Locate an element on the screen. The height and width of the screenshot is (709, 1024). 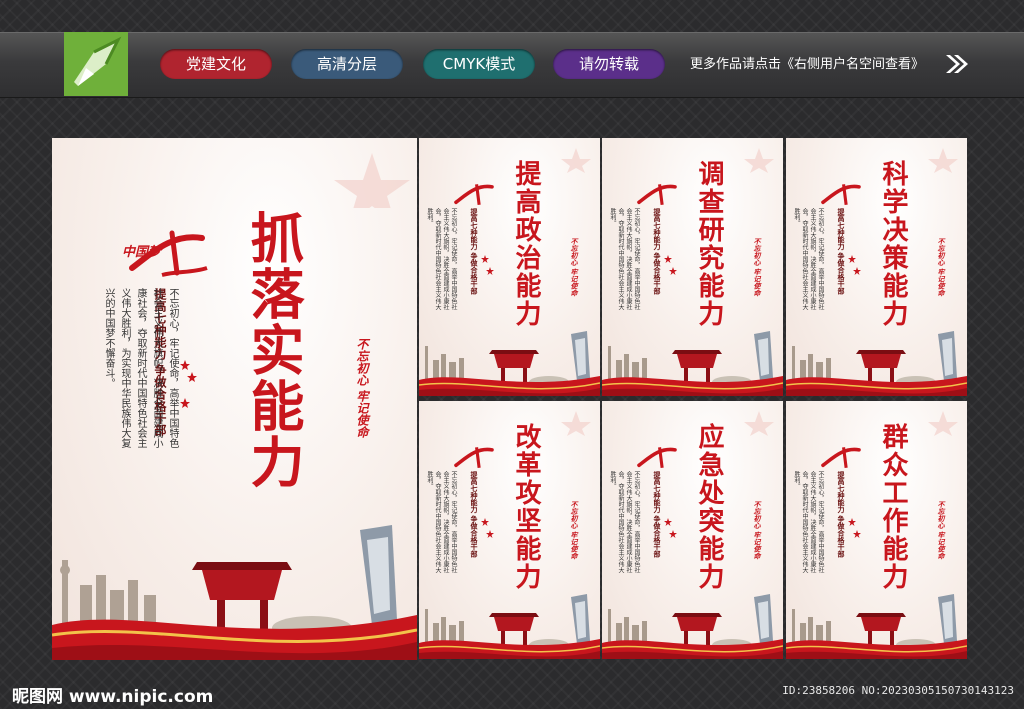
small-title: 科学决策能力 is located at coordinates (893, 244).